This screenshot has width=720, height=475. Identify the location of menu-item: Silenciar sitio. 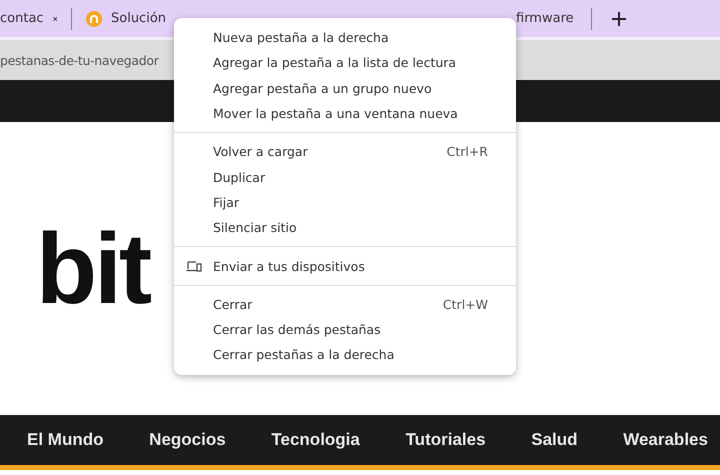
(345, 227).